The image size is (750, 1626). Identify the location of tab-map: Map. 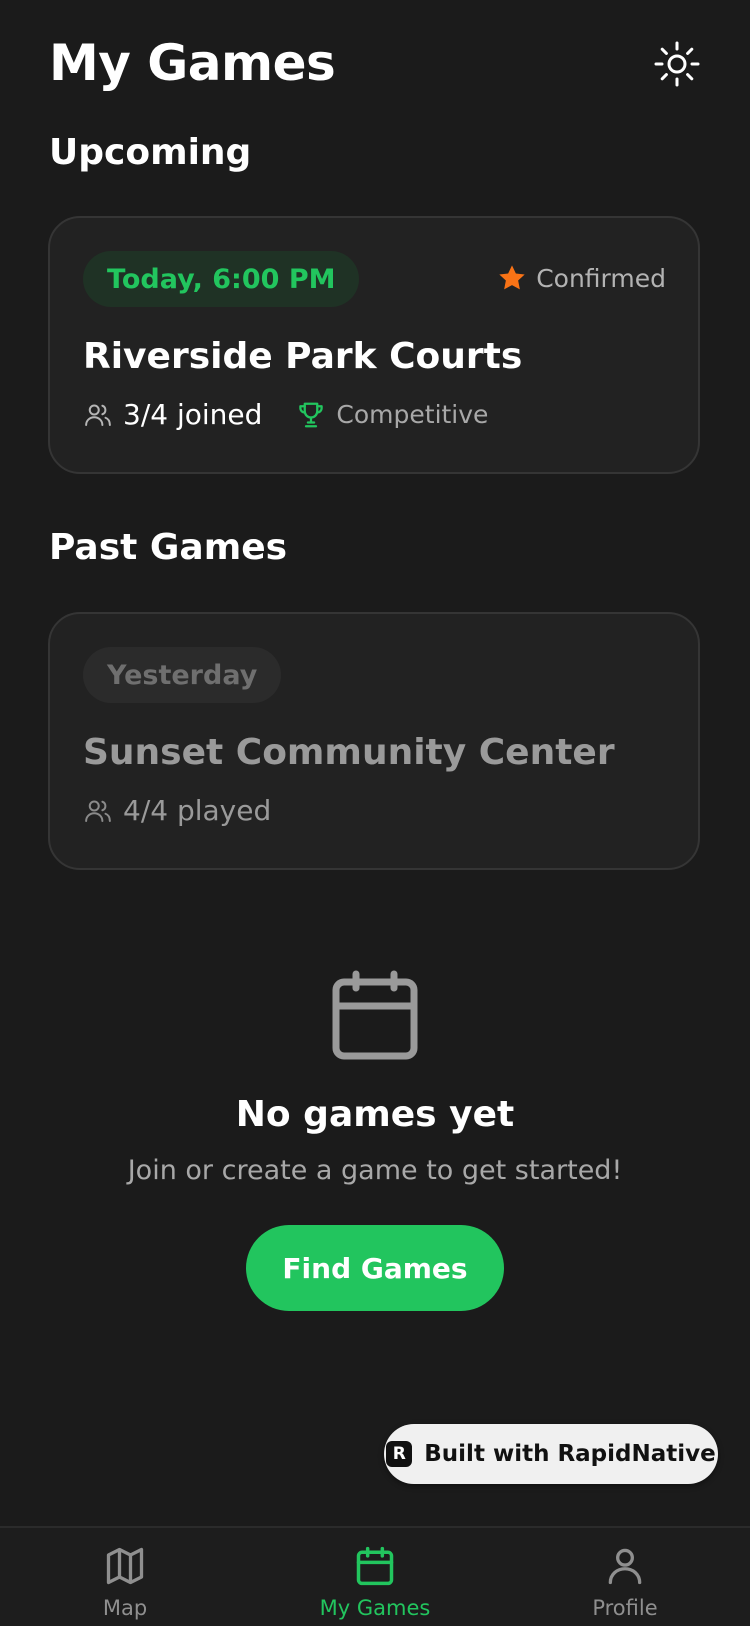
(125, 1582).